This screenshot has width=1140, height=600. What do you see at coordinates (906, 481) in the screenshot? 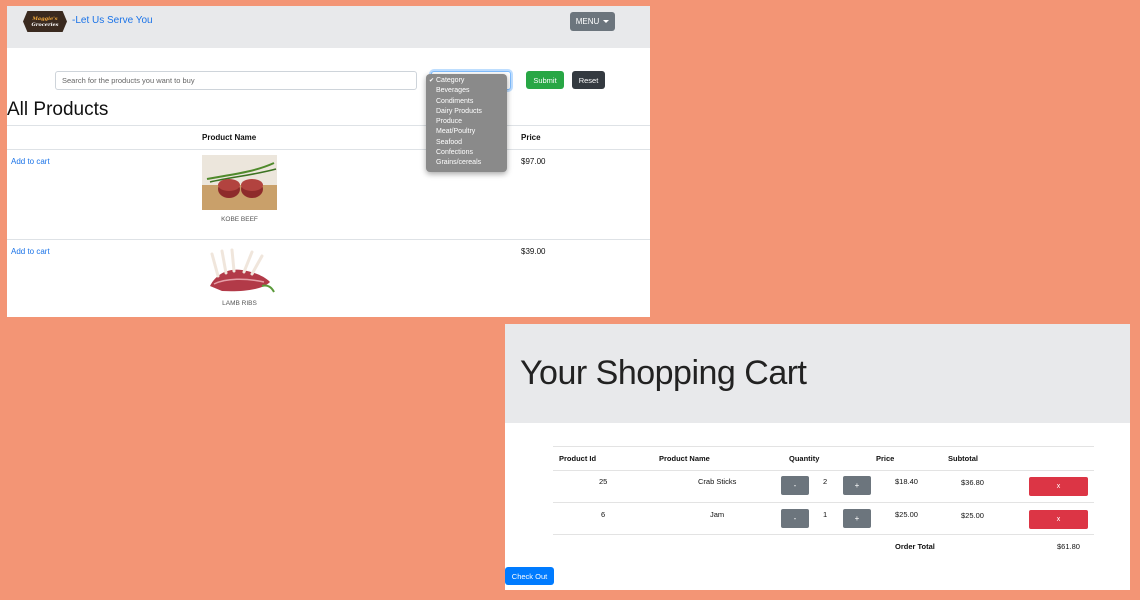
I see `cart-price: $18.40` at bounding box center [906, 481].